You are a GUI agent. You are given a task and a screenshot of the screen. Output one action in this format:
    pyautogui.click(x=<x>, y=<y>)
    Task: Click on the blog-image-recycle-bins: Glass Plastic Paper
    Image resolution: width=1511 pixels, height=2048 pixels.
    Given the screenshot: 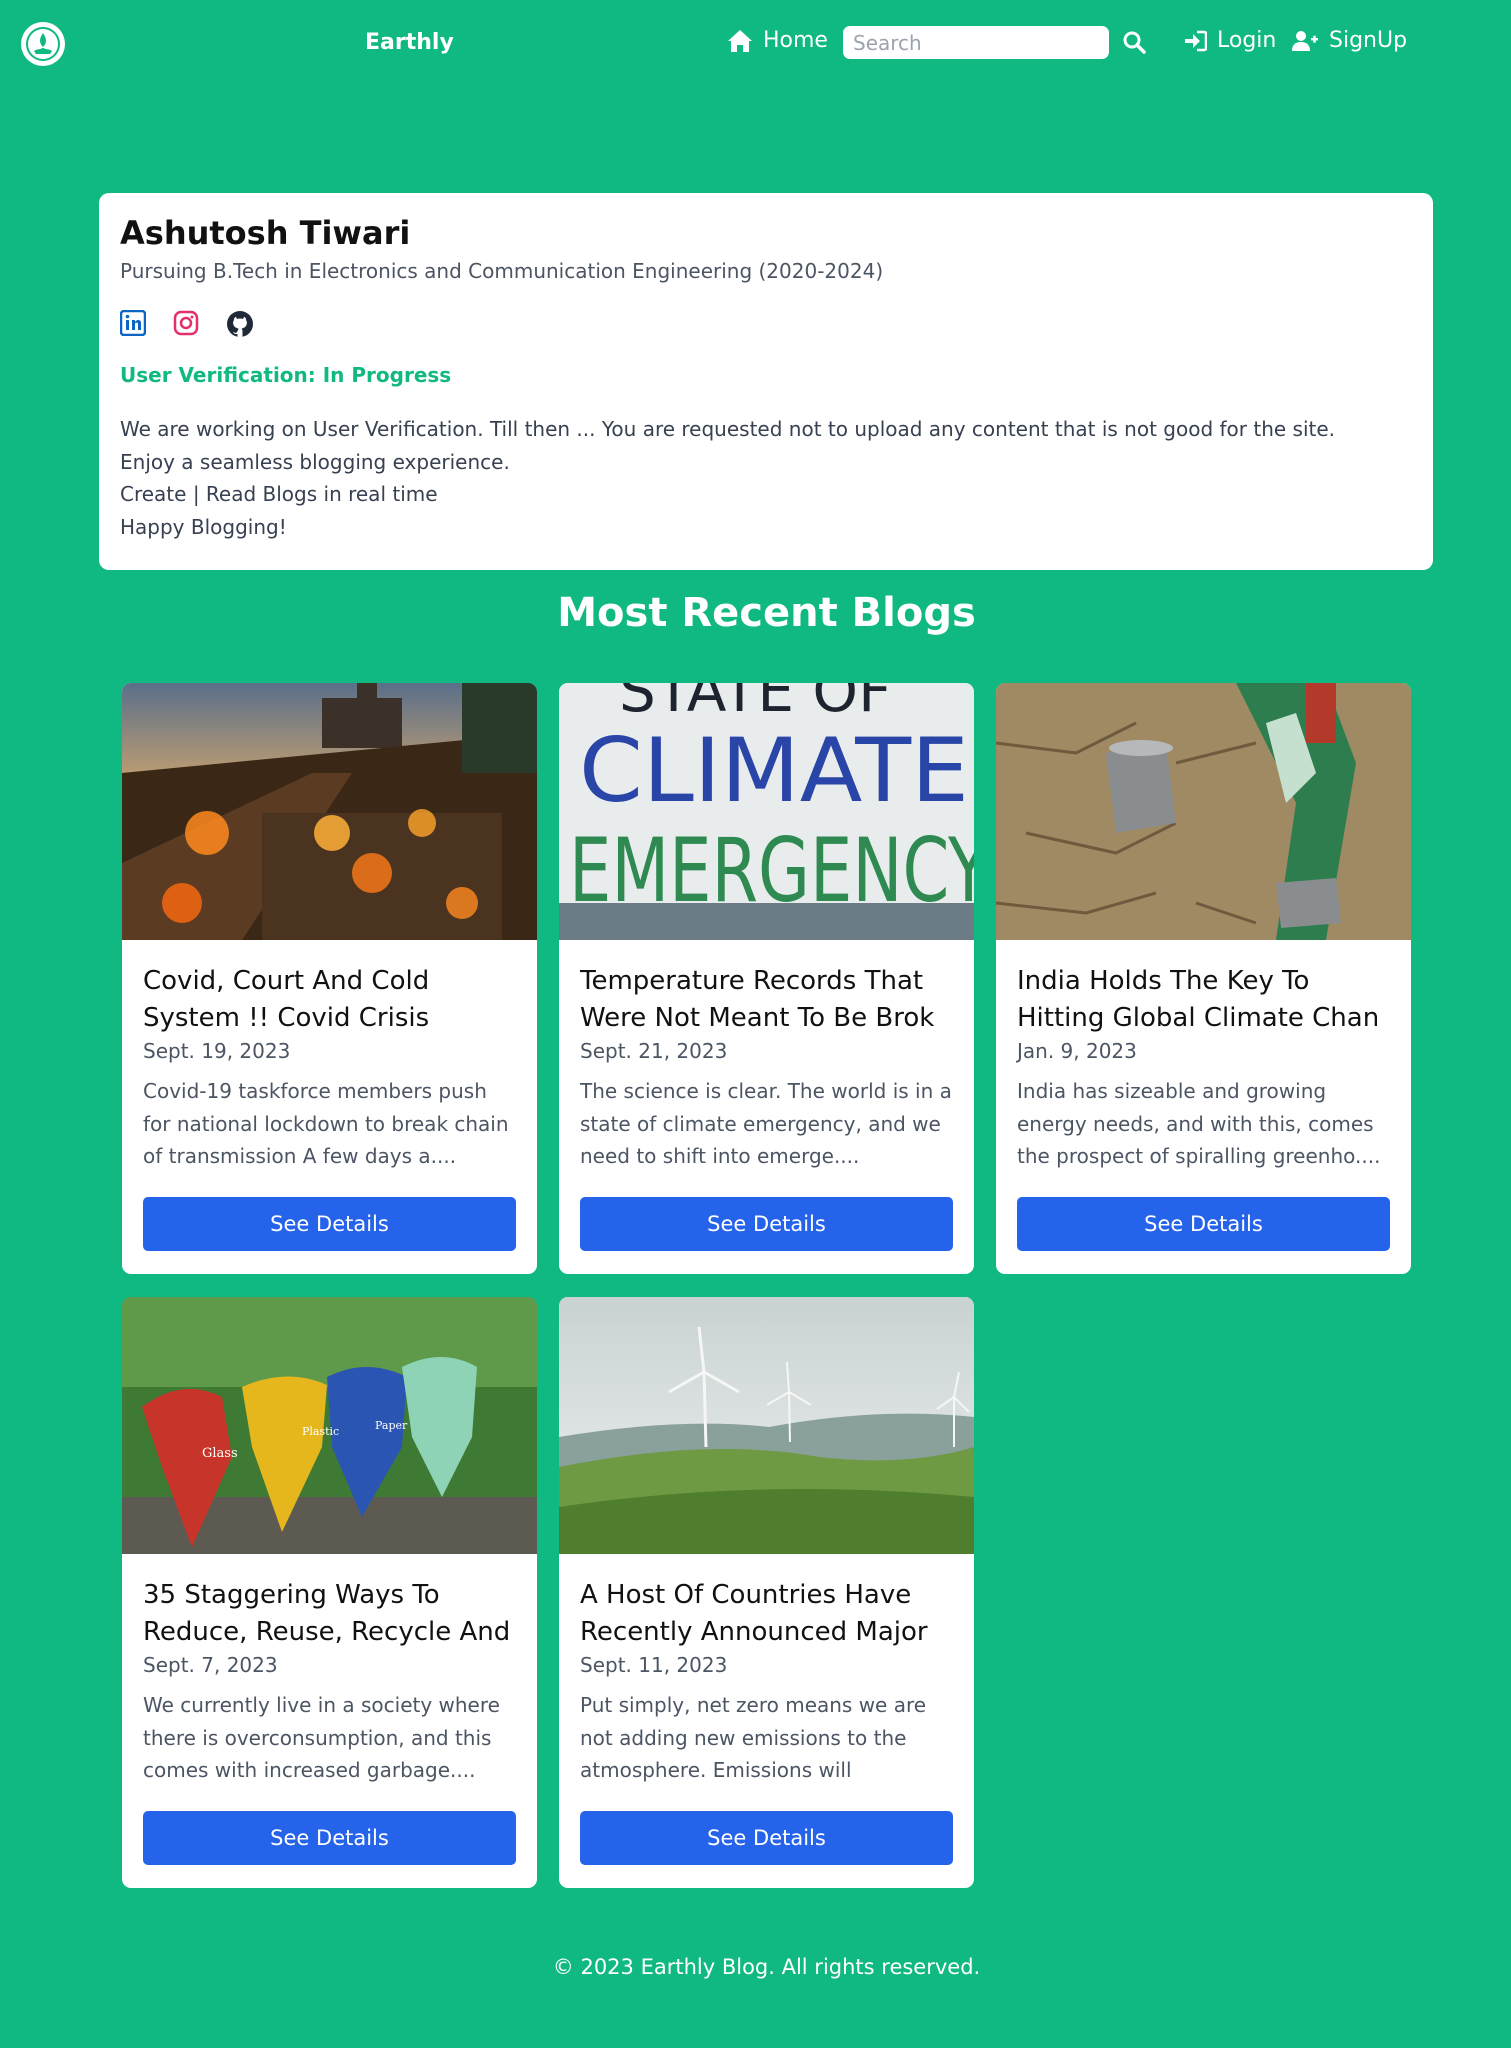 What is the action you would take?
    pyautogui.click(x=329, y=1425)
    